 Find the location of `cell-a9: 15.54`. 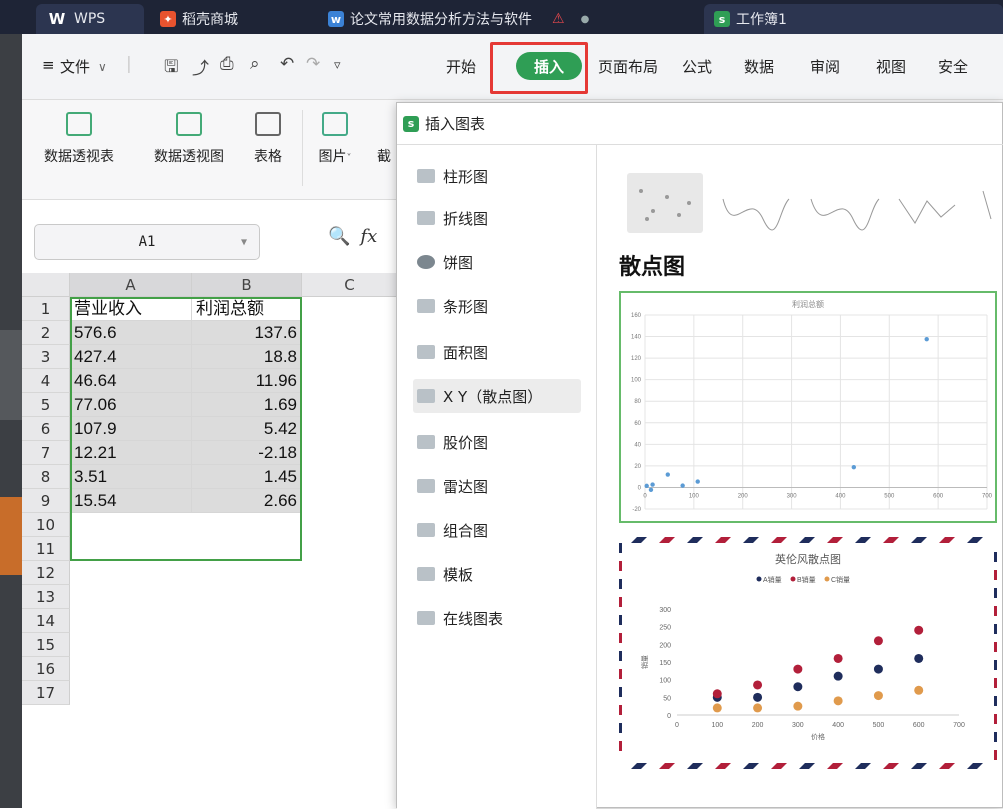

cell-a9: 15.54 is located at coordinates (131, 501).